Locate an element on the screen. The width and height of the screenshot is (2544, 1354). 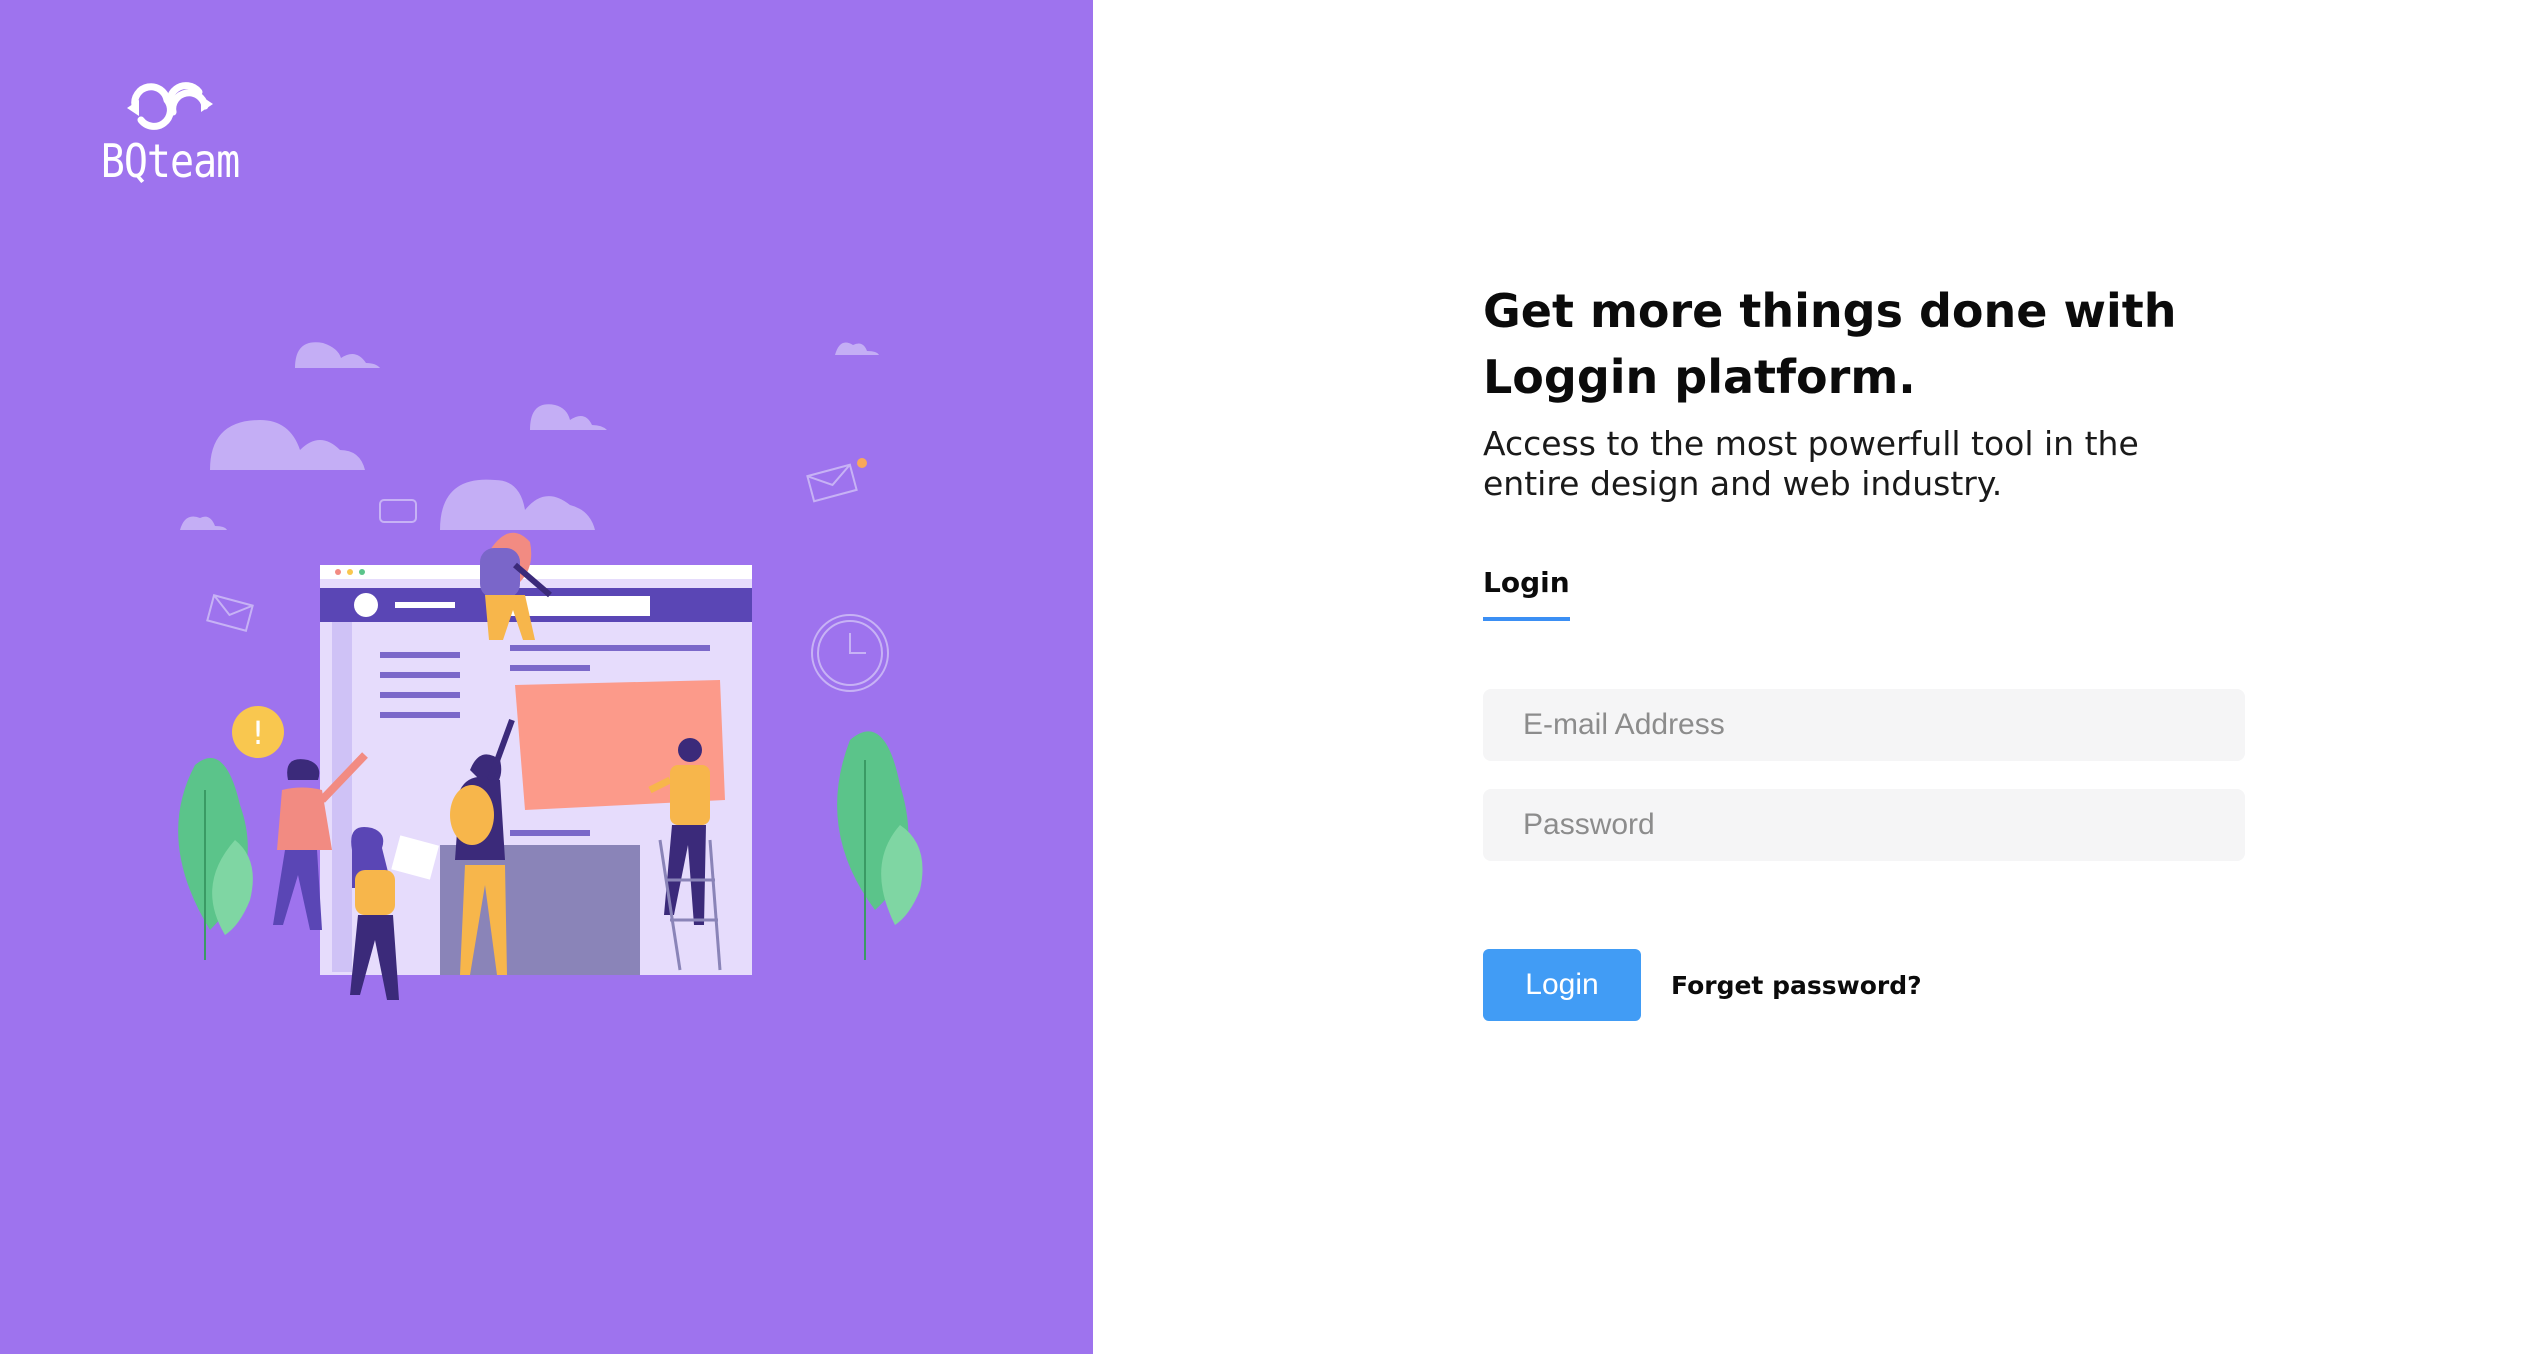
auth-tabs: Login is located at coordinates (1873, 593).